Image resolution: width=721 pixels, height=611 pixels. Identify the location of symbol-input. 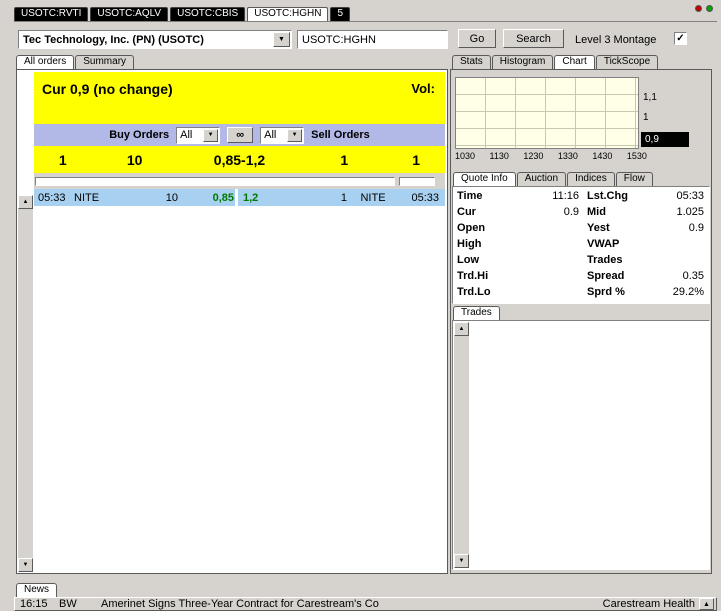
(372, 39).